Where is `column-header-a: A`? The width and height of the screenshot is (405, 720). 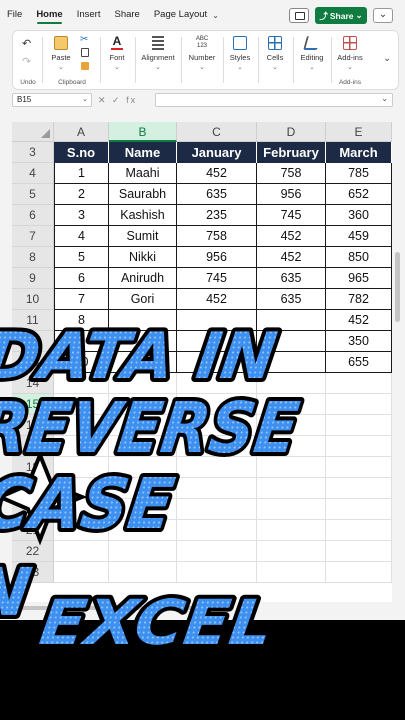 column-header-a: A is located at coordinates (81, 132).